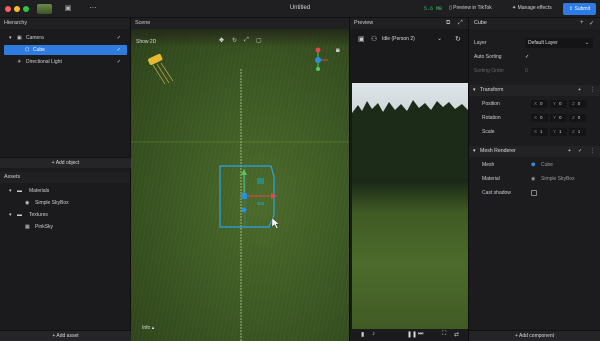 Image resolution: width=600 pixels, height=341 pixels. What do you see at coordinates (558, 132) in the screenshot?
I see `scale-y-field: Y1` at bounding box center [558, 132].